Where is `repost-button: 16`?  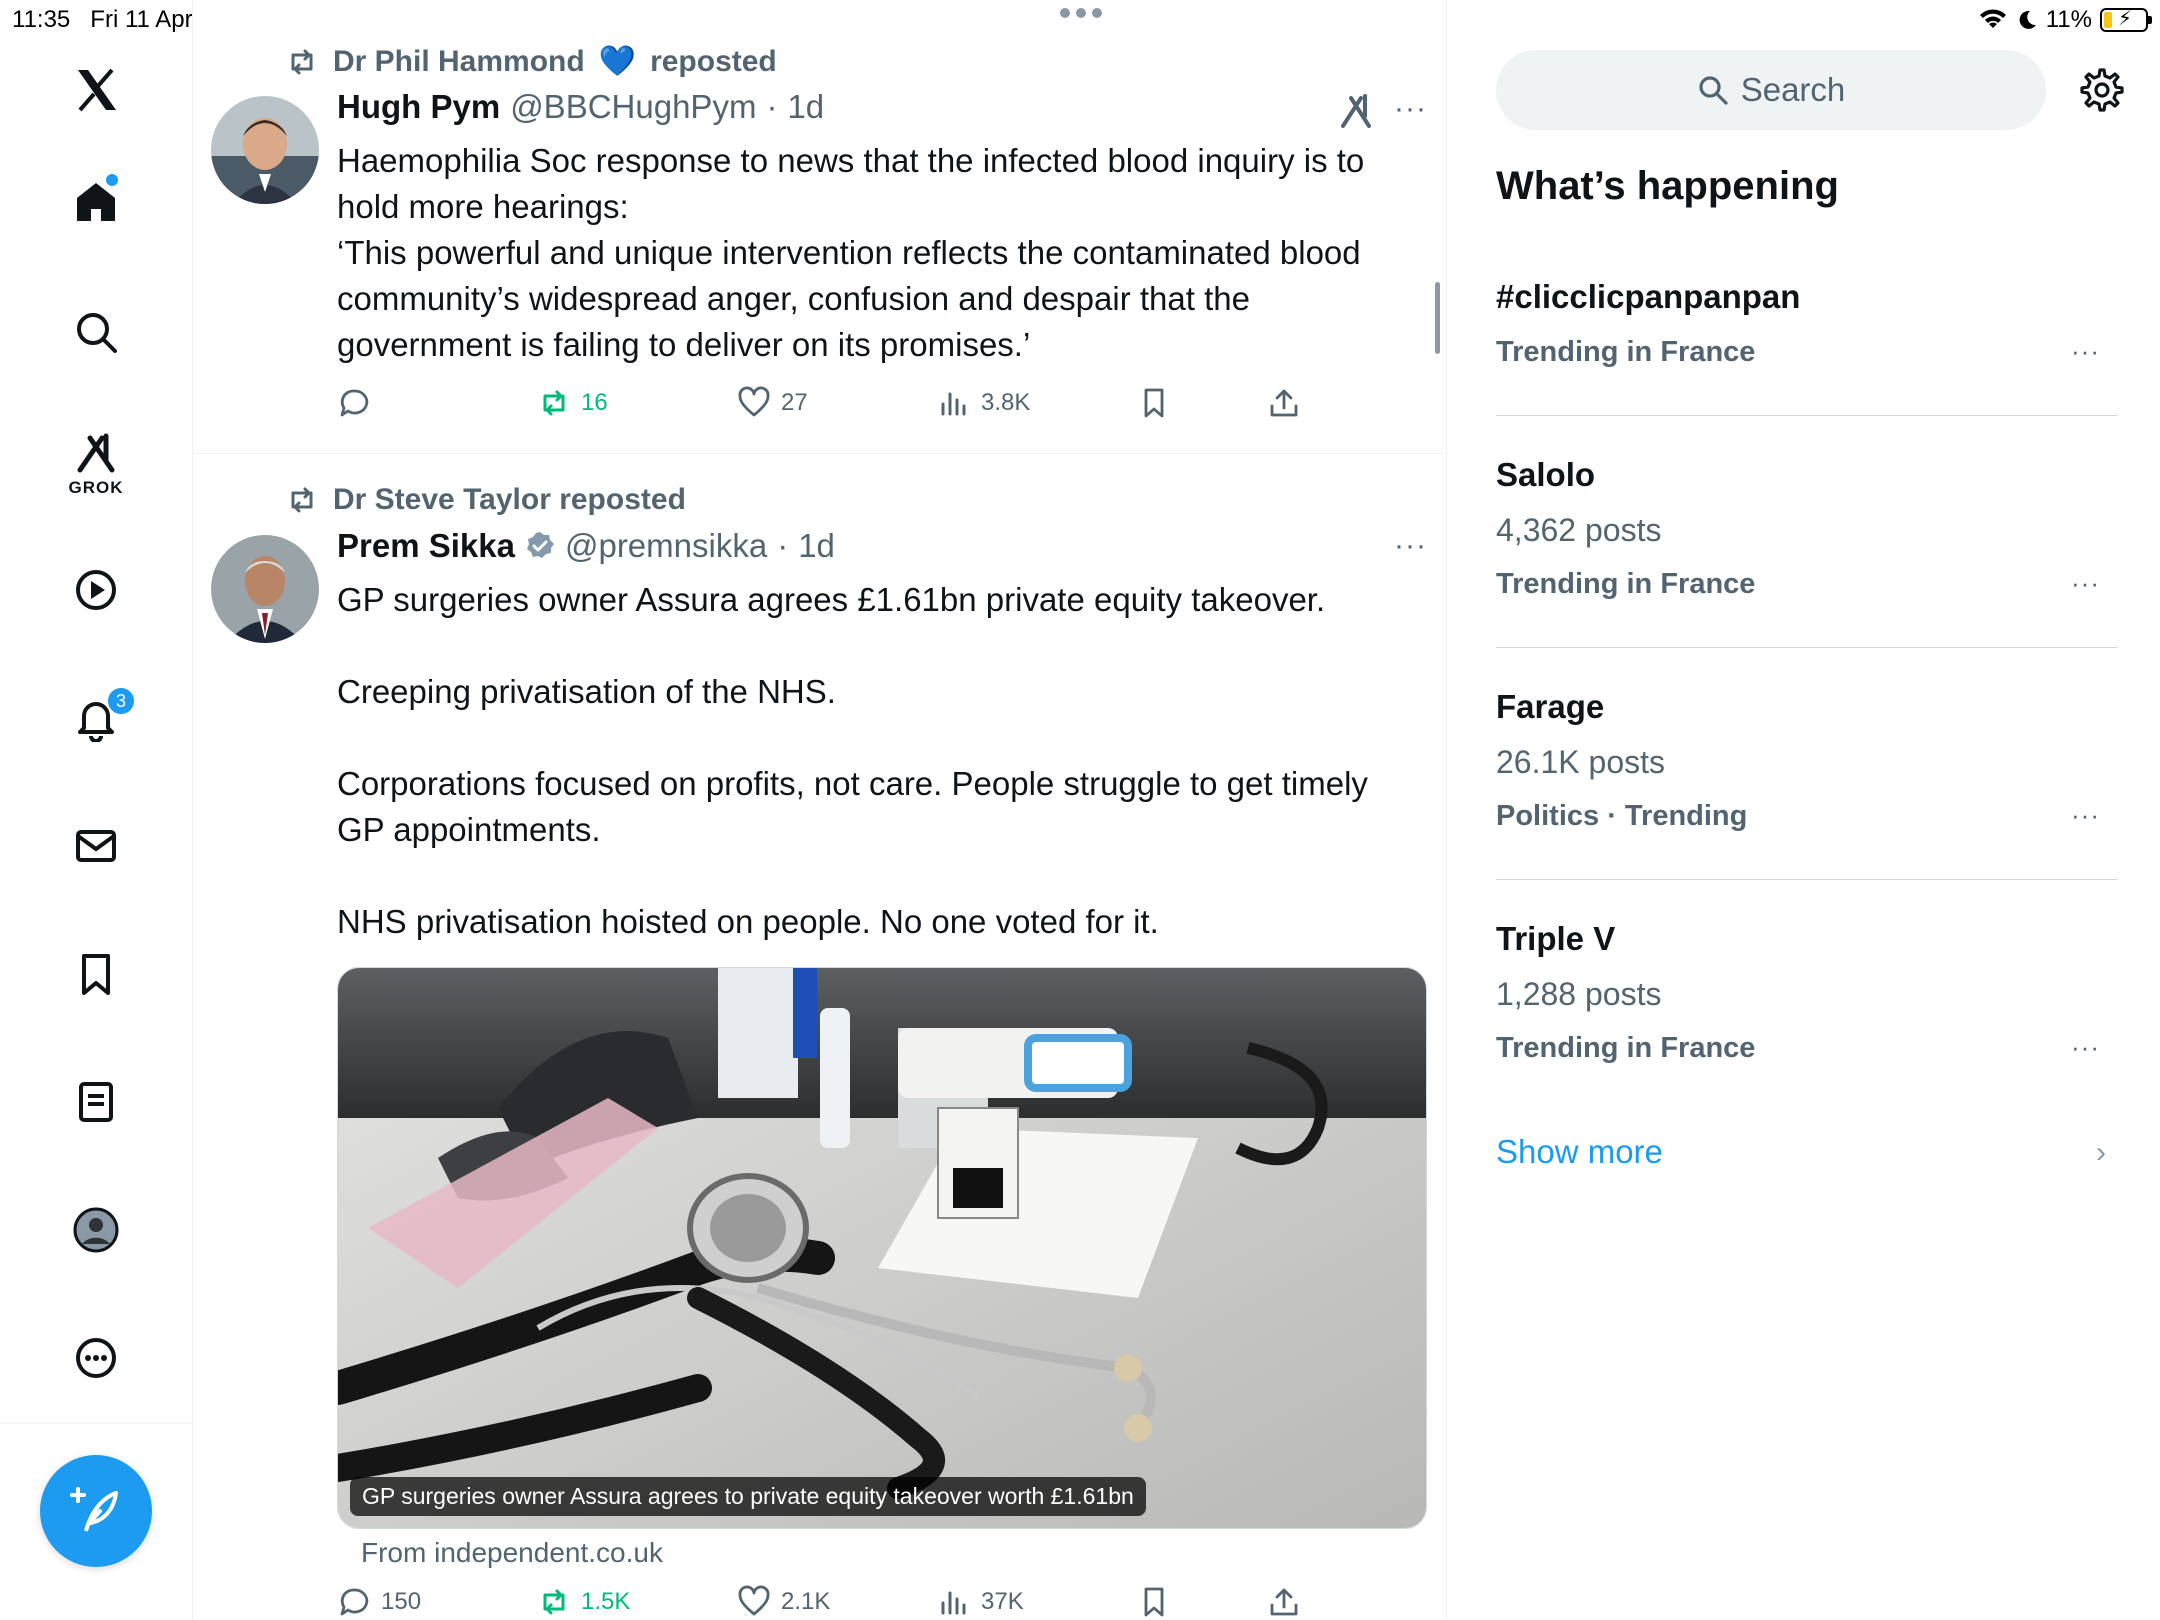 repost-button: 16 is located at coordinates (572, 403).